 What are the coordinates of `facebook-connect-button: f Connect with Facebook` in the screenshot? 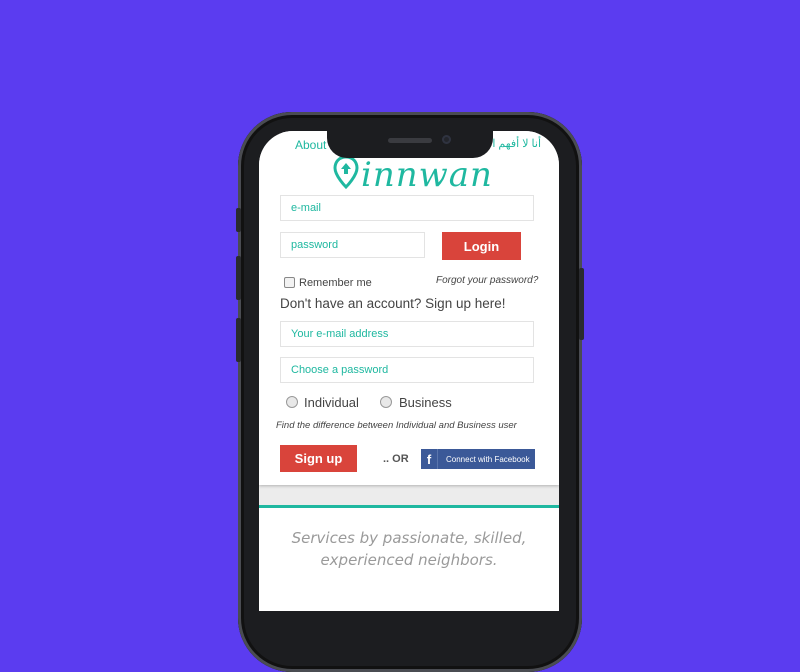 It's located at (478, 459).